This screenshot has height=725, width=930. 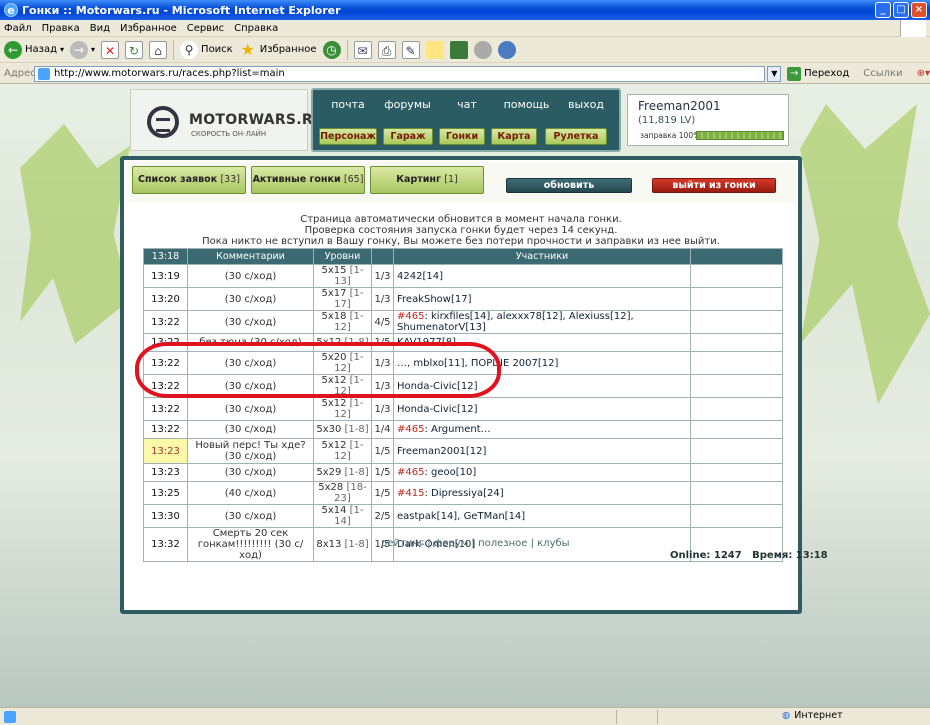 I want to click on nav-roulette-button: Рулетка, so click(x=576, y=136).